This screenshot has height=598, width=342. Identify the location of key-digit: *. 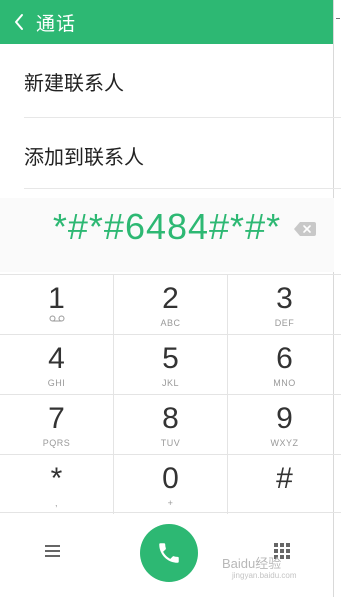
(56, 478).